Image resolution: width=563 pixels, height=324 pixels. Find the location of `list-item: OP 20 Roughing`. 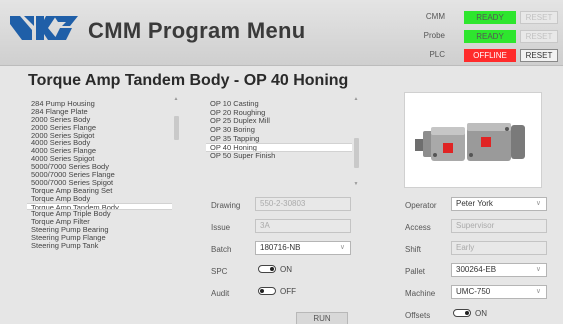

list-item: OP 20 Roughing is located at coordinates (279, 113).